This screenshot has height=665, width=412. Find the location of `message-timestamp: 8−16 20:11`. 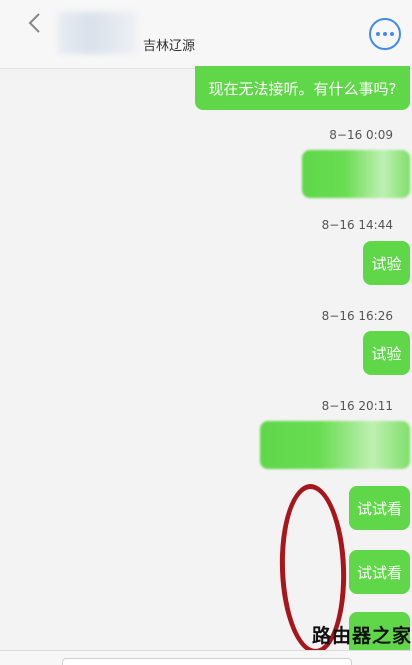

message-timestamp: 8−16 20:11 is located at coordinates (357, 406).